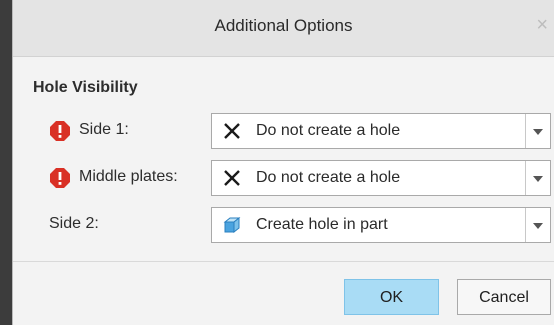  I want to click on row-side-2: Side 2: Create hole in part, so click(283, 225).